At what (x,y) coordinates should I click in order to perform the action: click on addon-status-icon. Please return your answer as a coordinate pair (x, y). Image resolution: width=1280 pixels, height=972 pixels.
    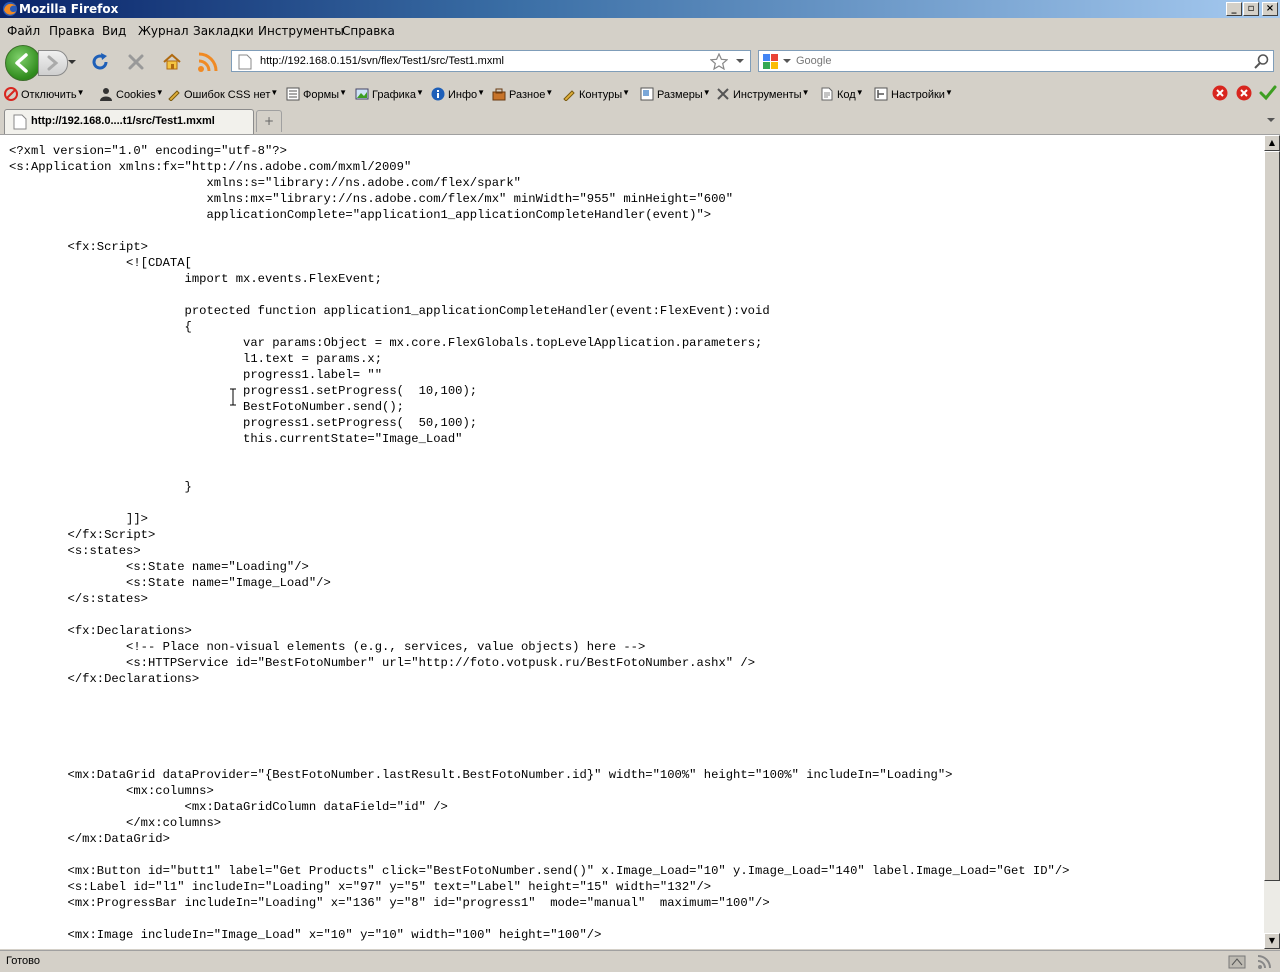
    Looking at the image, I should click on (1237, 962).